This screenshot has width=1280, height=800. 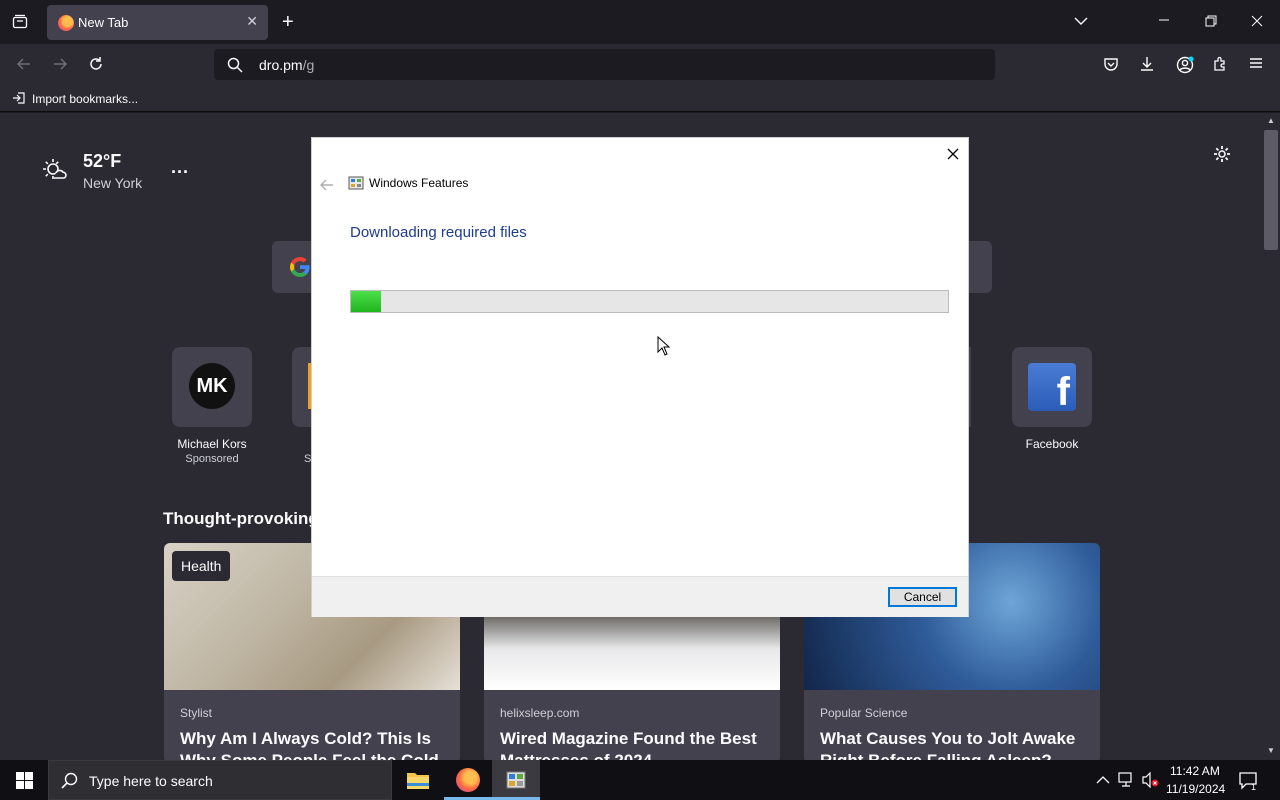 I want to click on extensions-icon, so click(x=1220, y=66).